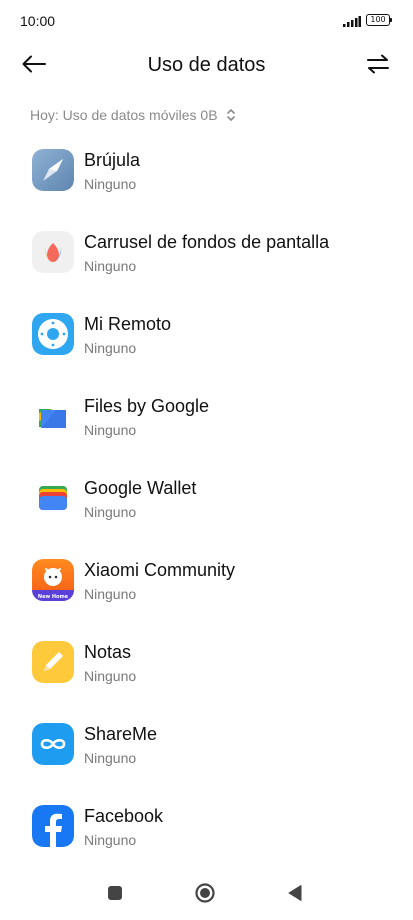  What do you see at coordinates (147, 406) in the screenshot?
I see `app-name: Files by Google` at bounding box center [147, 406].